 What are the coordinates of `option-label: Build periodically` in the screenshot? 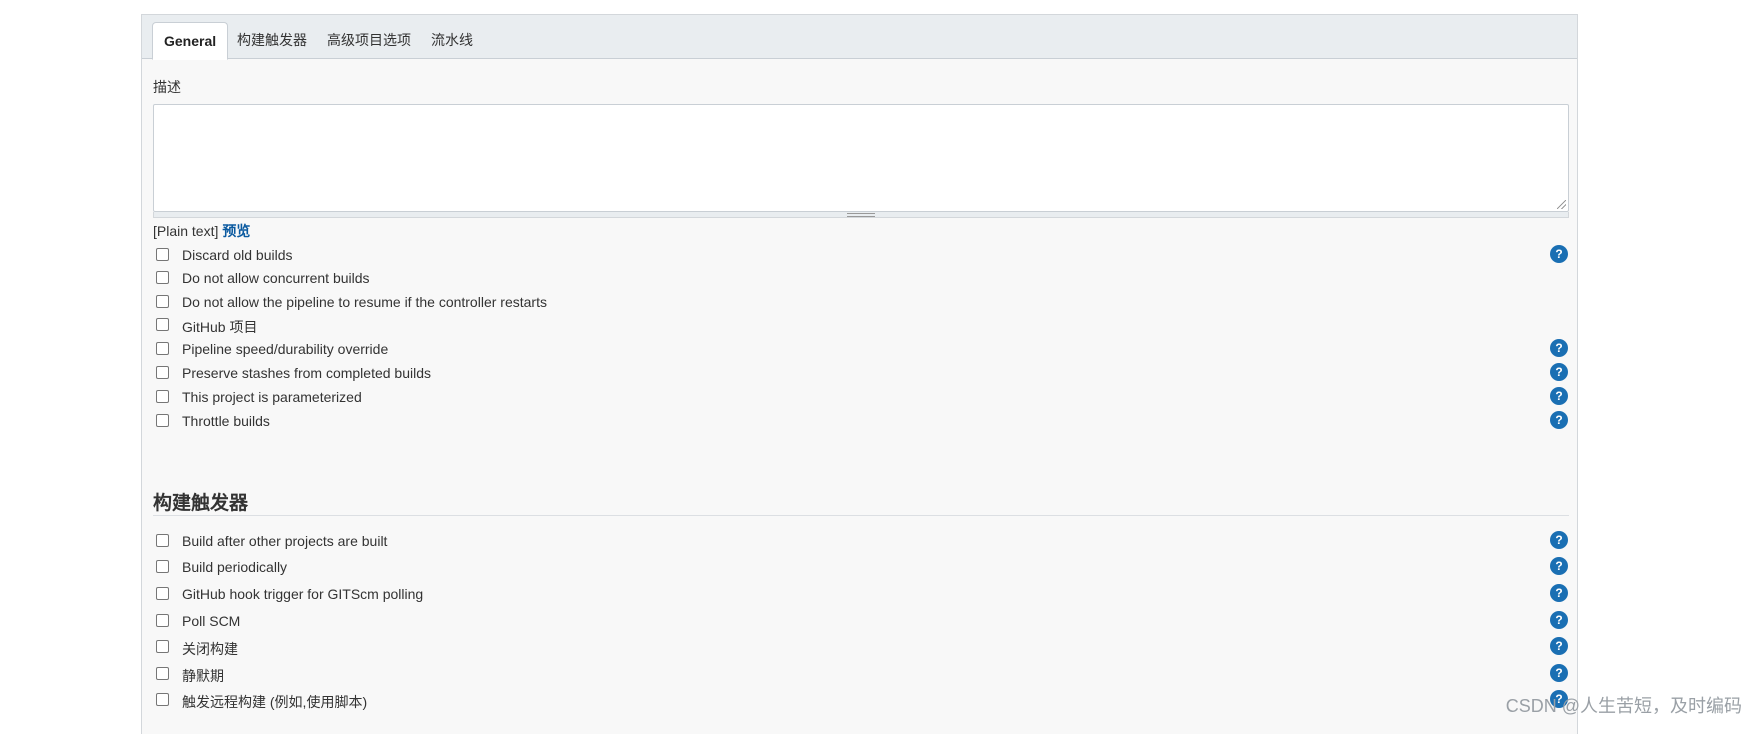 It's located at (234, 567).